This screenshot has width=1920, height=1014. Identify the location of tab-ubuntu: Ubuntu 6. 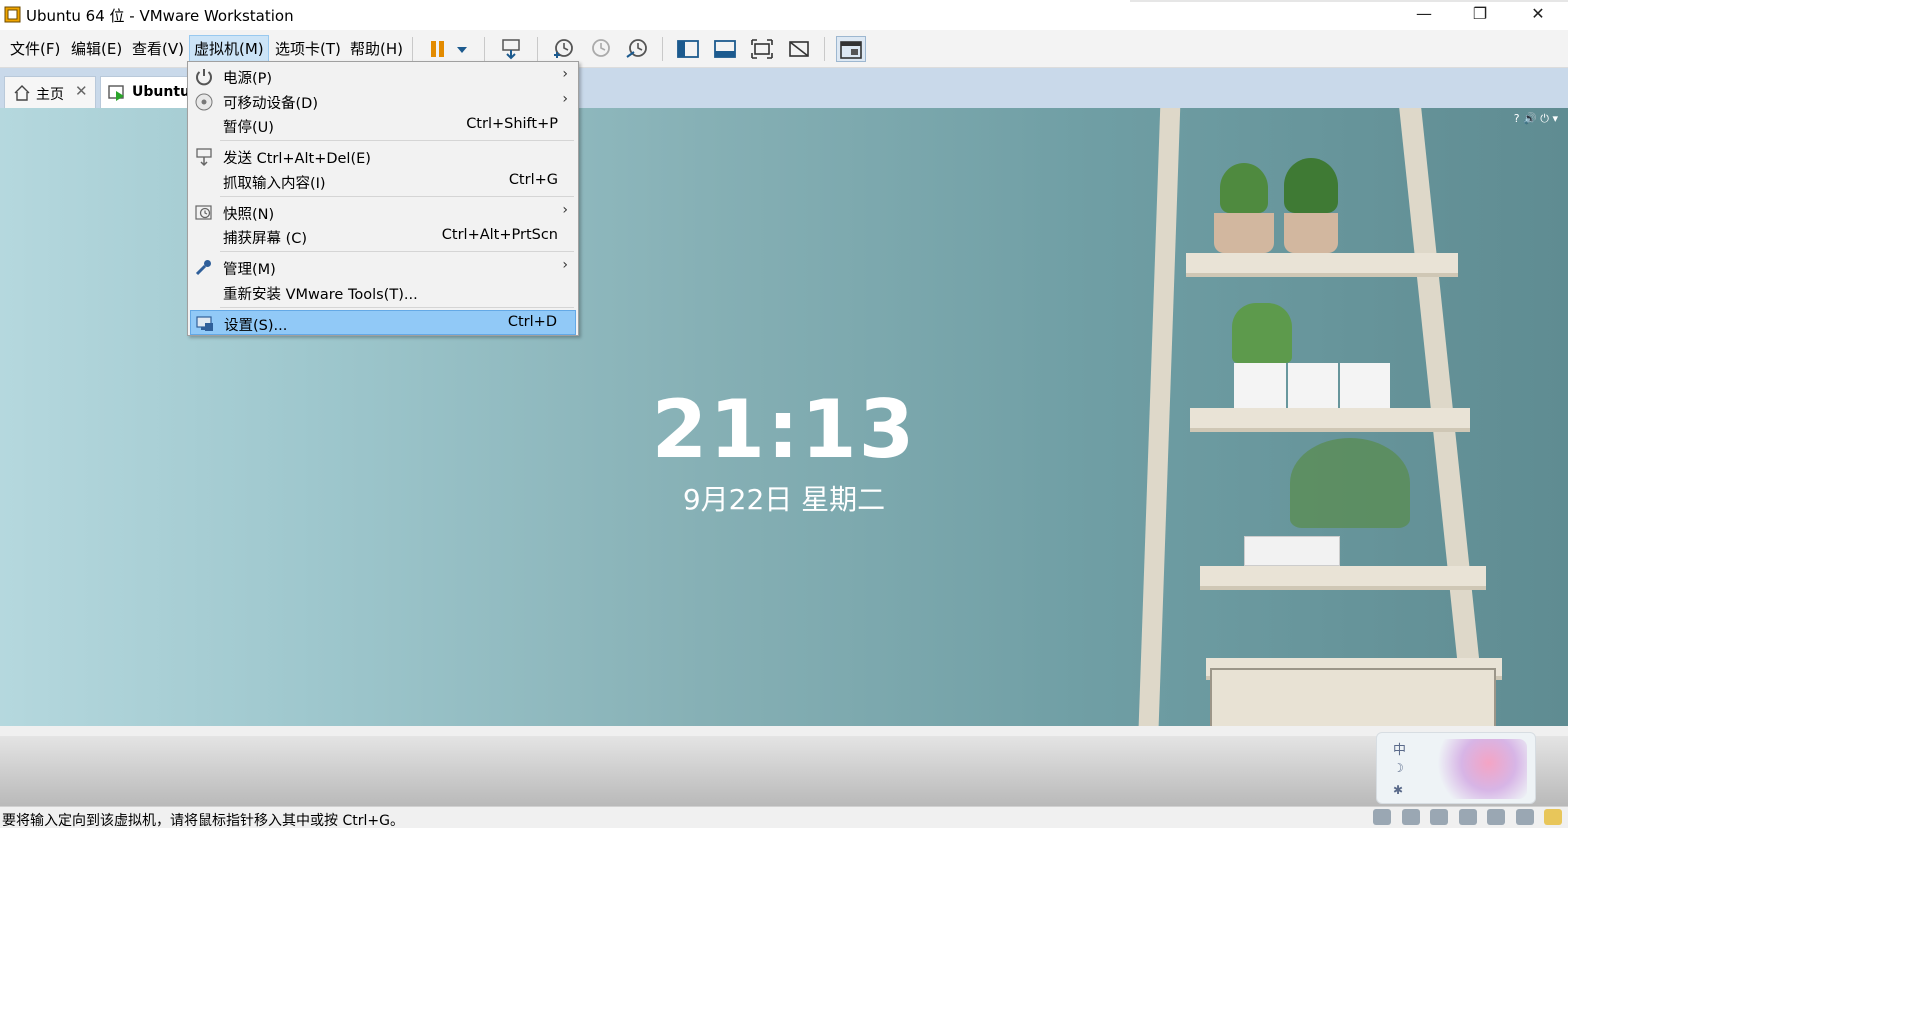
(152, 92).